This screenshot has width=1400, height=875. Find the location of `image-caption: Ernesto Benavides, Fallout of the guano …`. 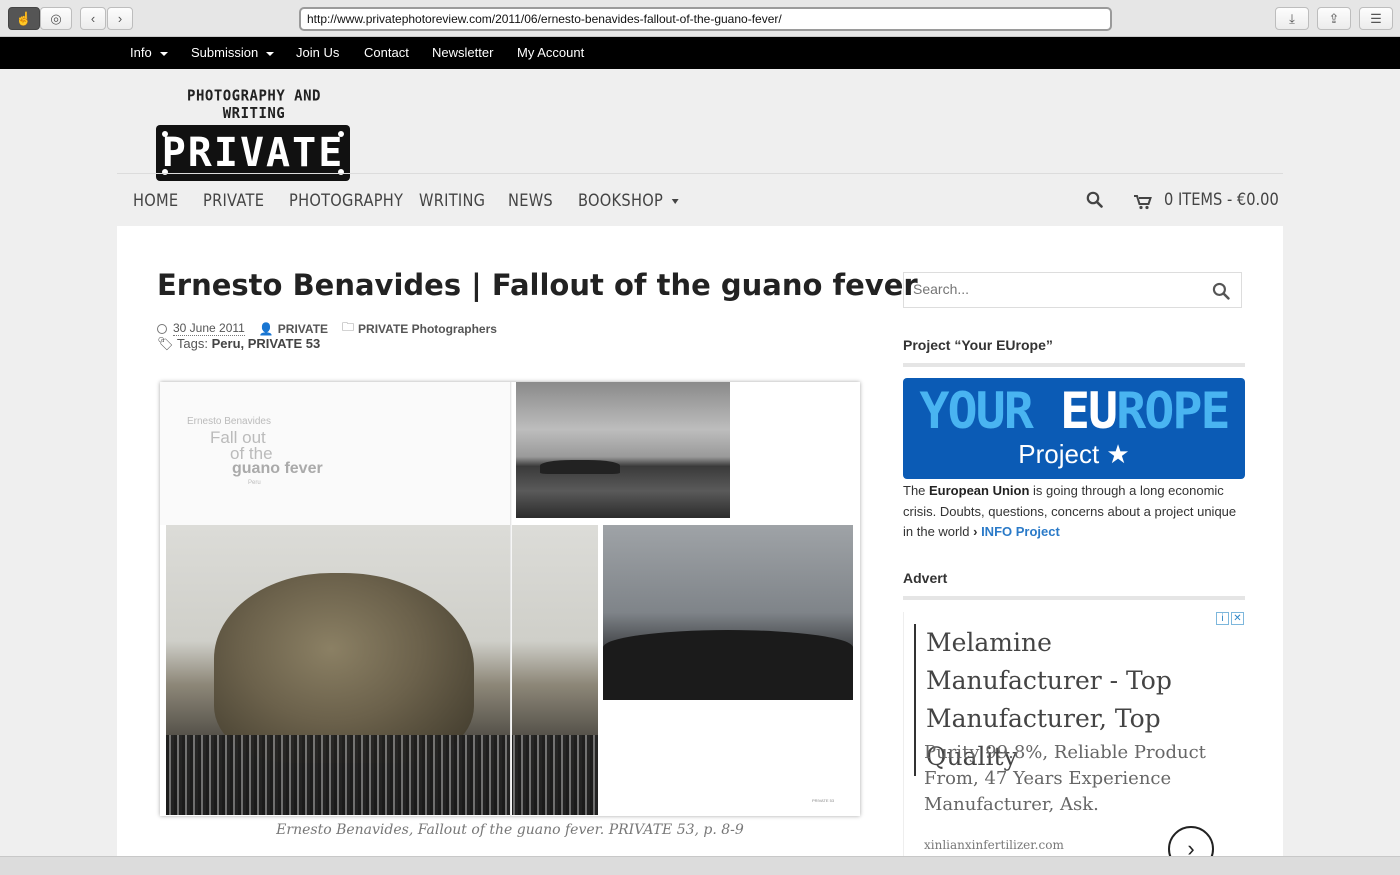

image-caption: Ernesto Benavides, Fallout of the guano … is located at coordinates (510, 830).